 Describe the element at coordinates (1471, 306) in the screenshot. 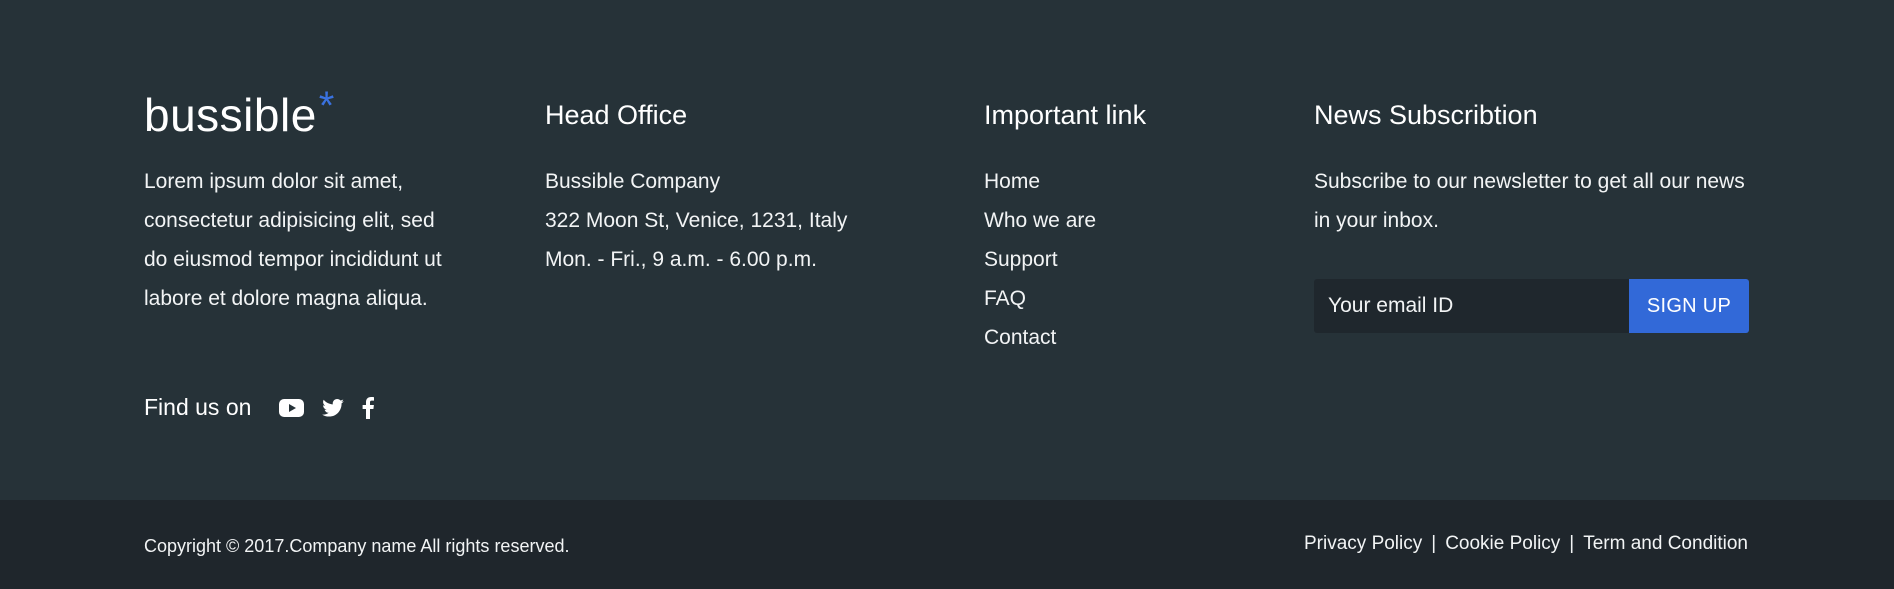

I see `email-input` at that location.